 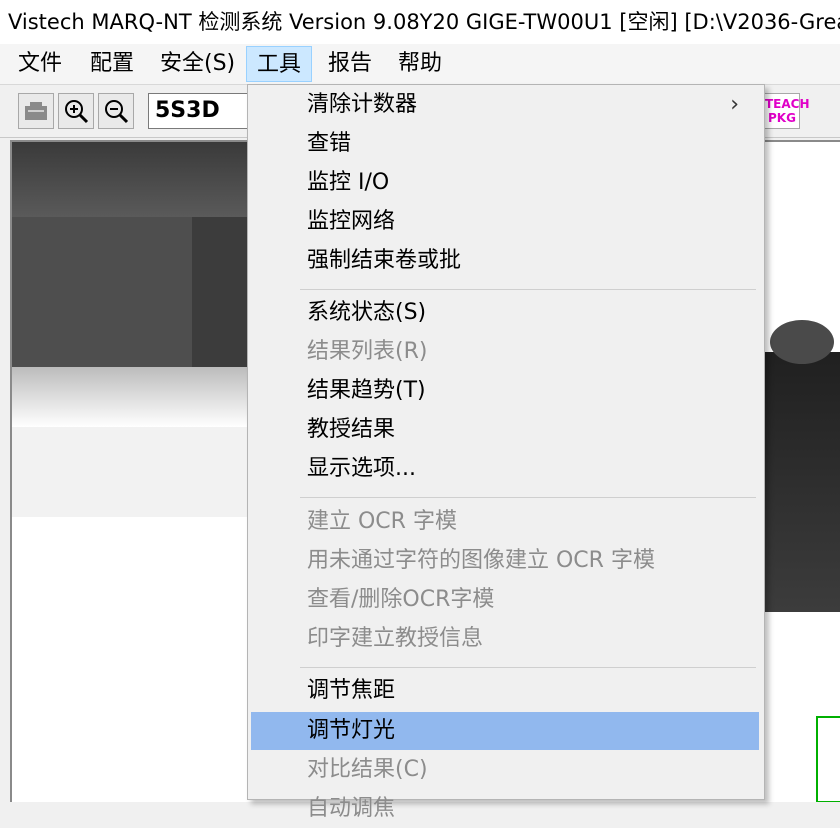 What do you see at coordinates (505, 222) in the screenshot?
I see `menu-item-monitor-network: 监控网络` at bounding box center [505, 222].